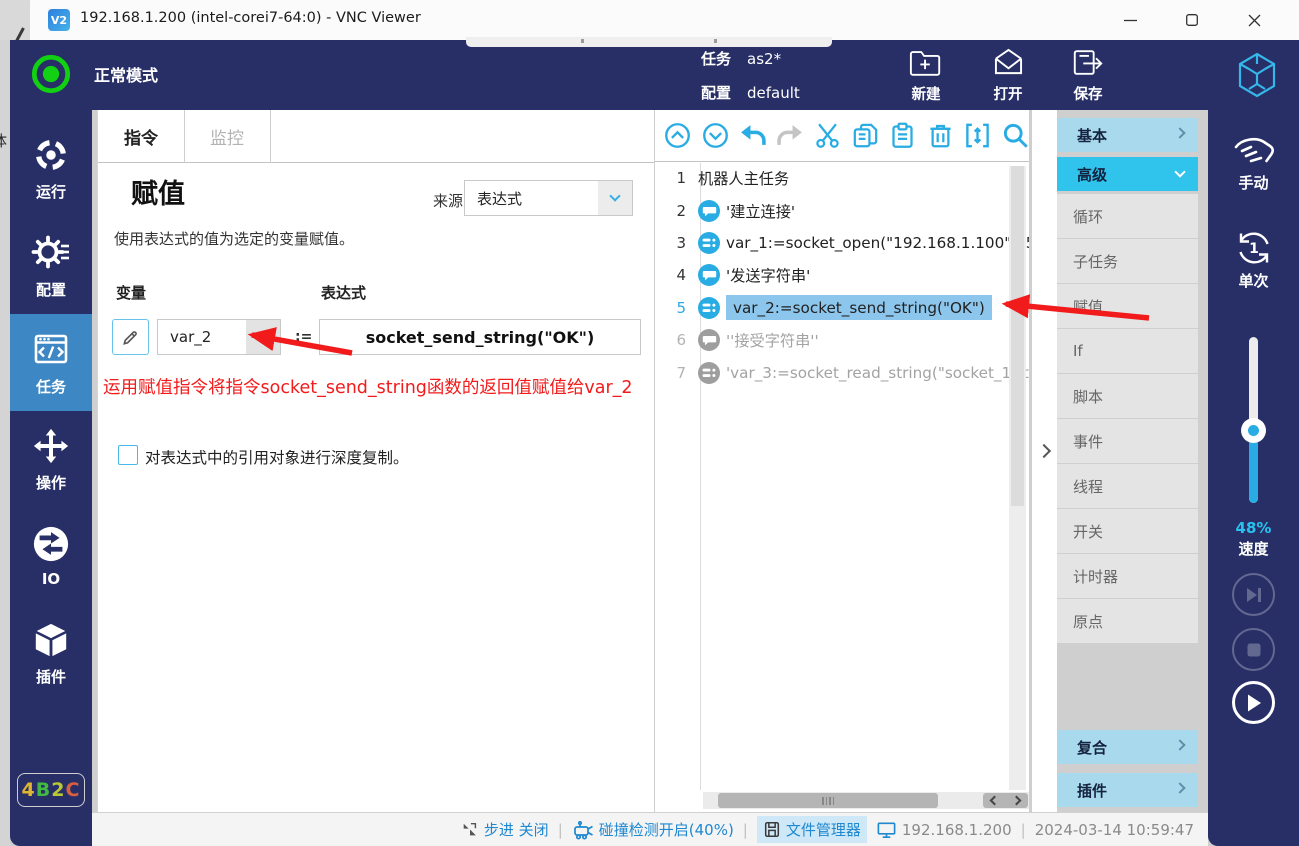 The width and height of the screenshot is (1299, 846). I want to click on sidebar-item-plugin: 插件, so click(51, 653).